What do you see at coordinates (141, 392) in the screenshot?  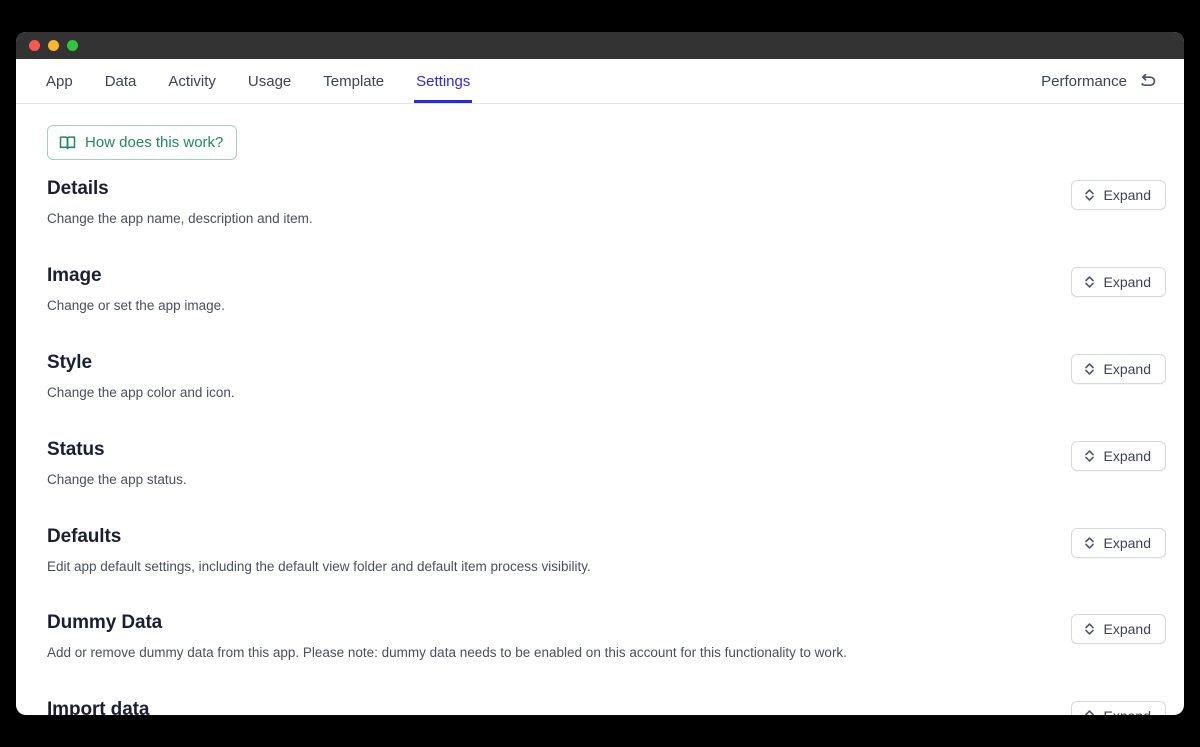 I see `section-description-style: Change the app color and icon.` at bounding box center [141, 392].